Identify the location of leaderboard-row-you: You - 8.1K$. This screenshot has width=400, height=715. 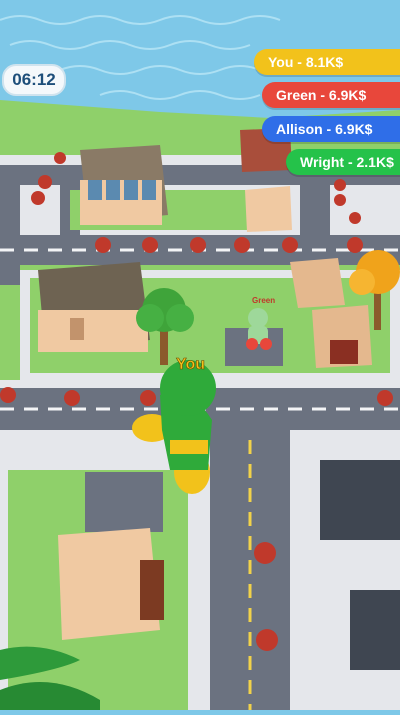
(327, 62).